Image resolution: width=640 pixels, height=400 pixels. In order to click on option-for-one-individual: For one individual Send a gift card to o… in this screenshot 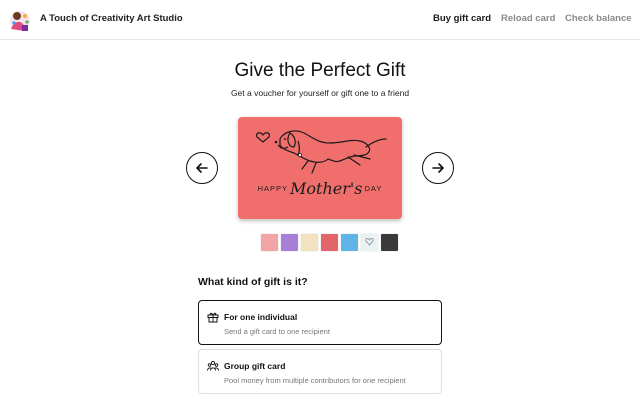, I will do `click(320, 322)`.